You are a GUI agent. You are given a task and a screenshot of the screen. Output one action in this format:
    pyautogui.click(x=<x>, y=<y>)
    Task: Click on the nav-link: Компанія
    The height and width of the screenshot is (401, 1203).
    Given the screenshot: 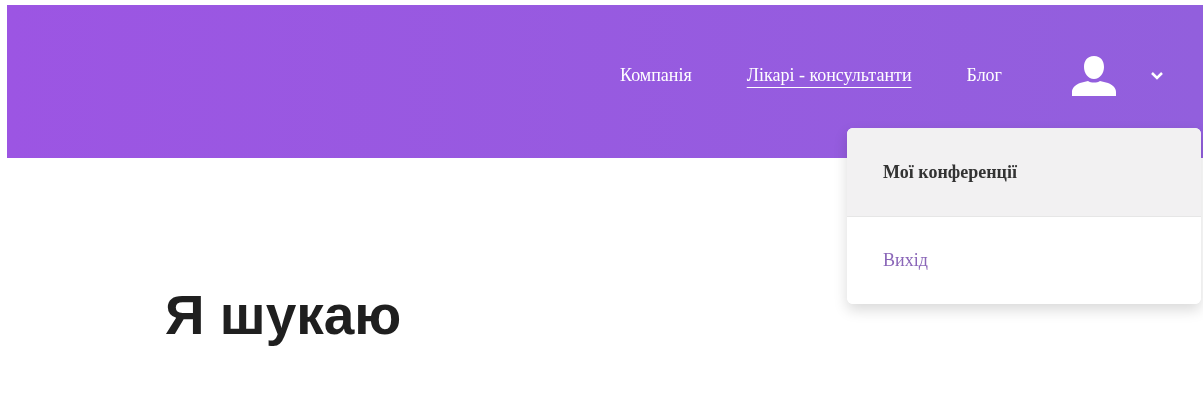 What is the action you would take?
    pyautogui.click(x=656, y=75)
    